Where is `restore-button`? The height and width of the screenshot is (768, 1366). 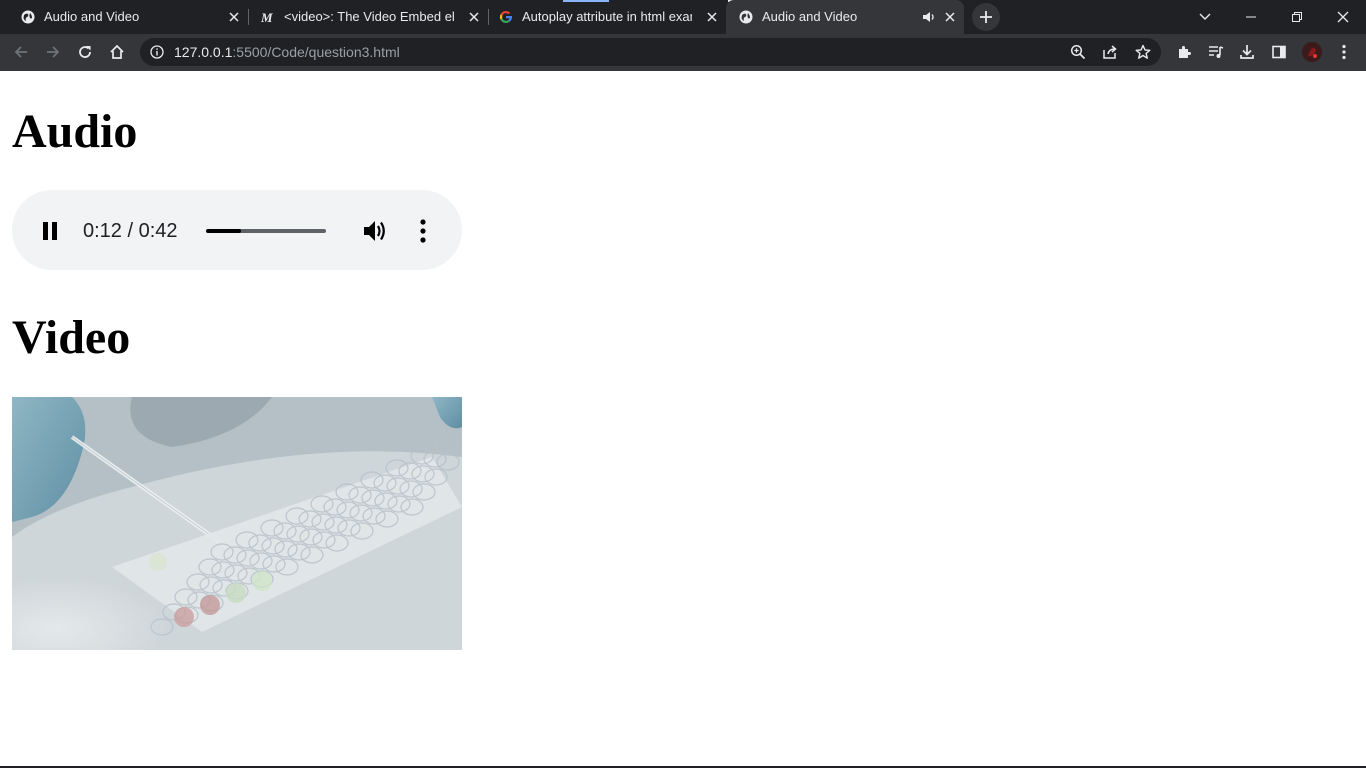 restore-button is located at coordinates (1297, 17).